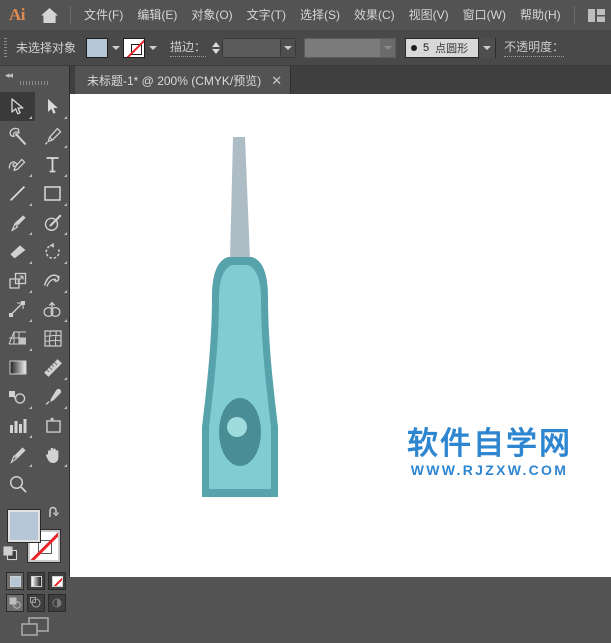 This screenshot has height=643, width=611. What do you see at coordinates (52, 251) in the screenshot?
I see `rotate-tool` at bounding box center [52, 251].